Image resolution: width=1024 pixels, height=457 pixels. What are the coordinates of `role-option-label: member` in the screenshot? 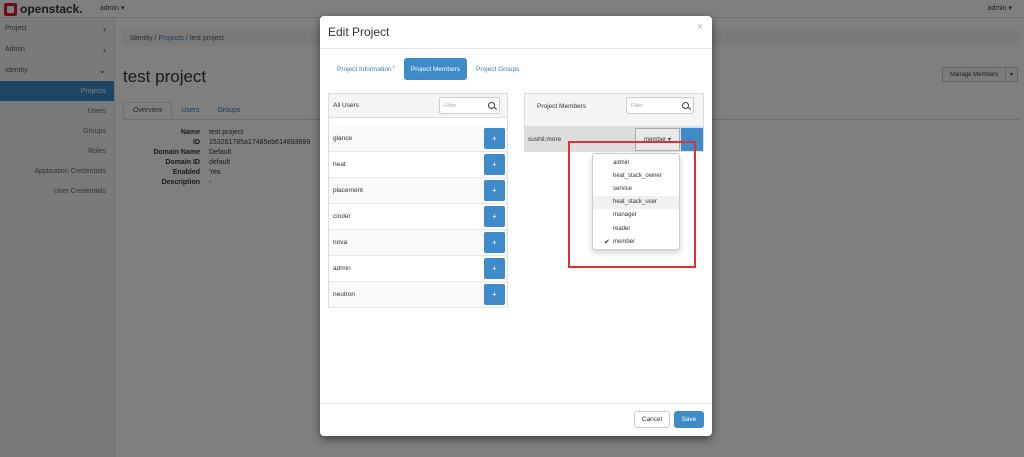 It's located at (624, 241).